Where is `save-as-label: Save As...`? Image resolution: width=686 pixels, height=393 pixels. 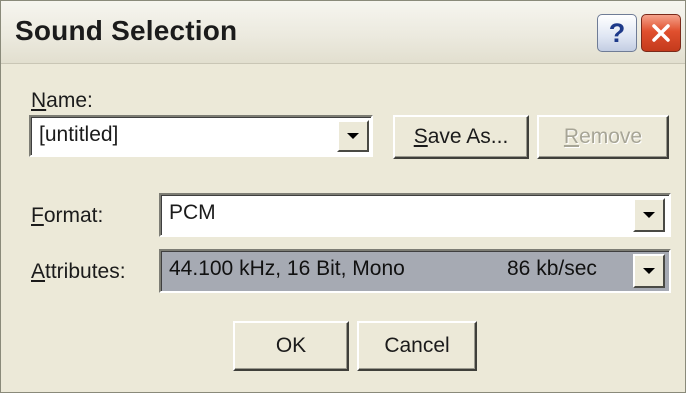
save-as-label: Save As... is located at coordinates (461, 136).